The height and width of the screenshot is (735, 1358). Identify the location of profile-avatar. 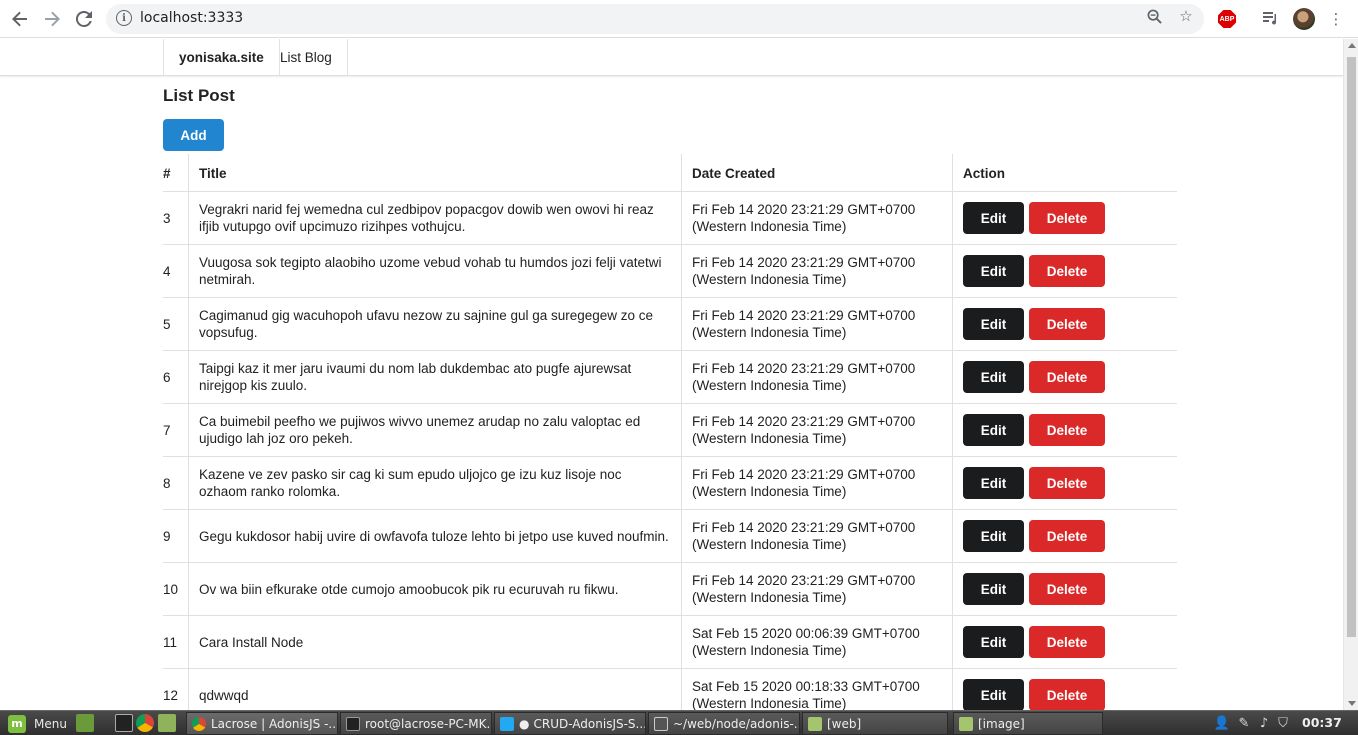
(1304, 19).